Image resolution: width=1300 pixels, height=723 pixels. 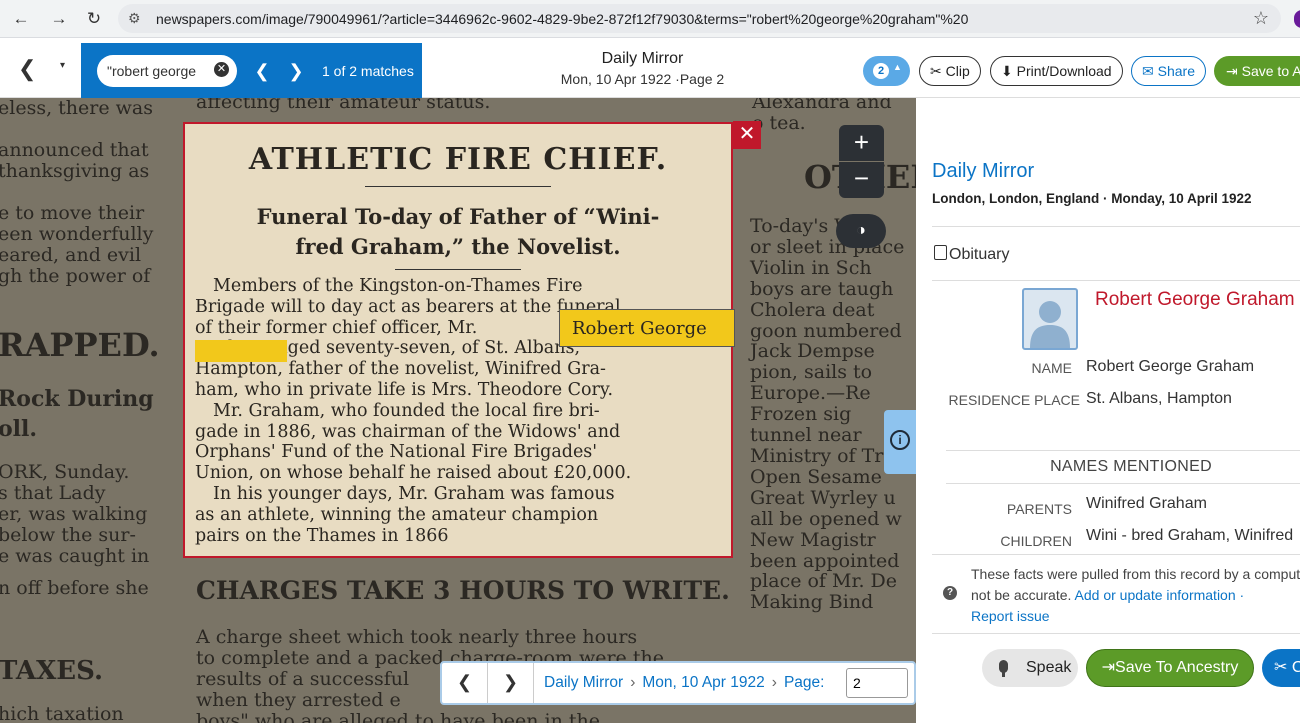 What do you see at coordinates (861, 231) in the screenshot?
I see `contrast-icon: ◑` at bounding box center [861, 231].